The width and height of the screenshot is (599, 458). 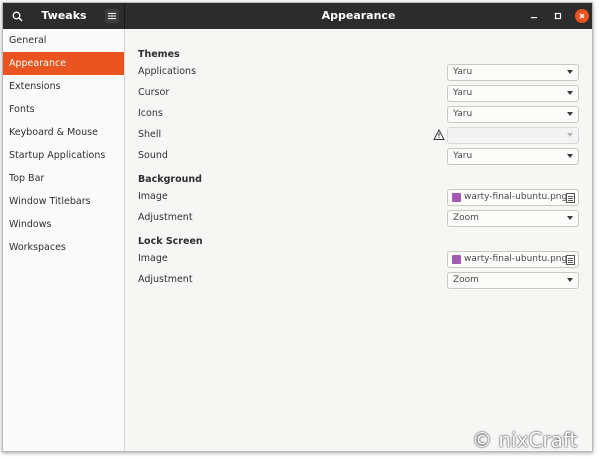 I want to click on sidebar-item-general: General, so click(x=63, y=40).